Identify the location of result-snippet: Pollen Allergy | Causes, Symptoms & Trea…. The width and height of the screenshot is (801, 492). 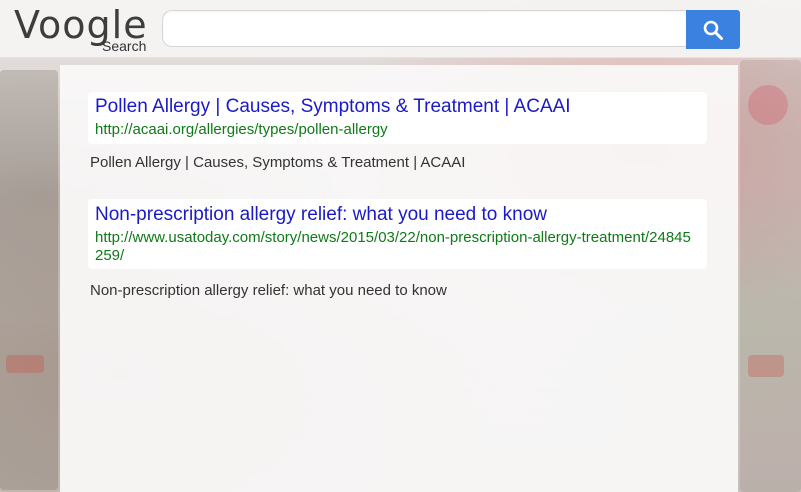
(278, 162).